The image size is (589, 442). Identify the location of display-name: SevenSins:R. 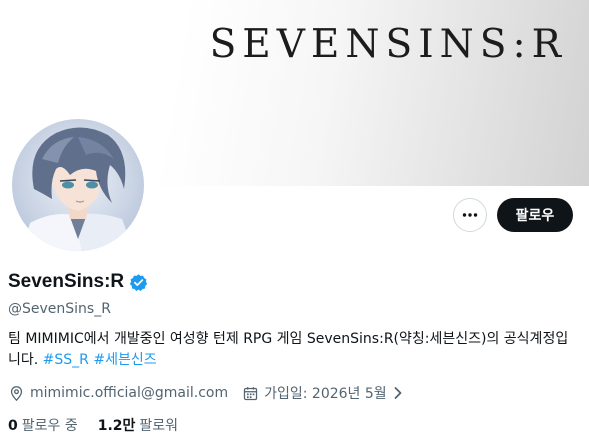
(78, 282).